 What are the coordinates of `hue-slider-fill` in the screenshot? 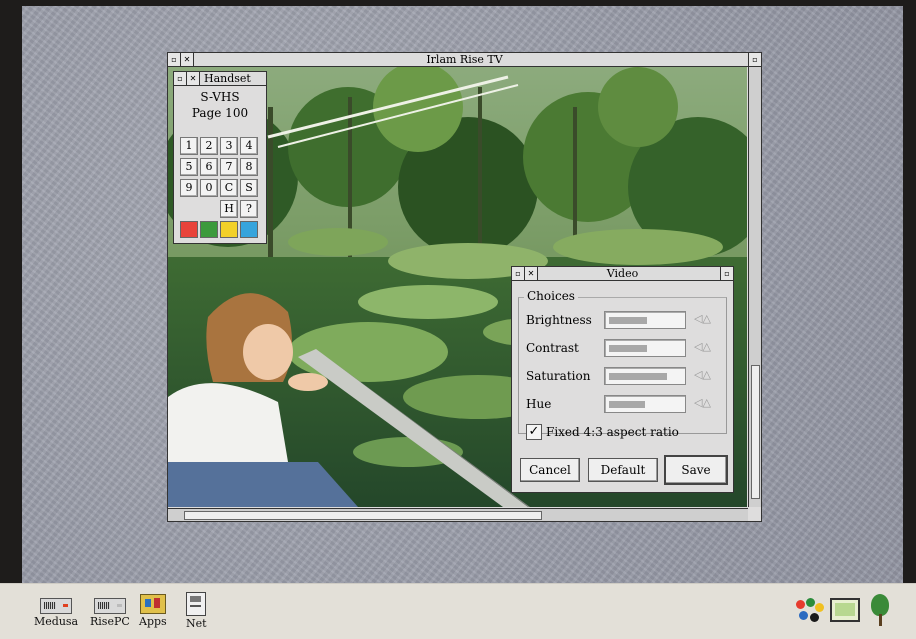 It's located at (627, 404).